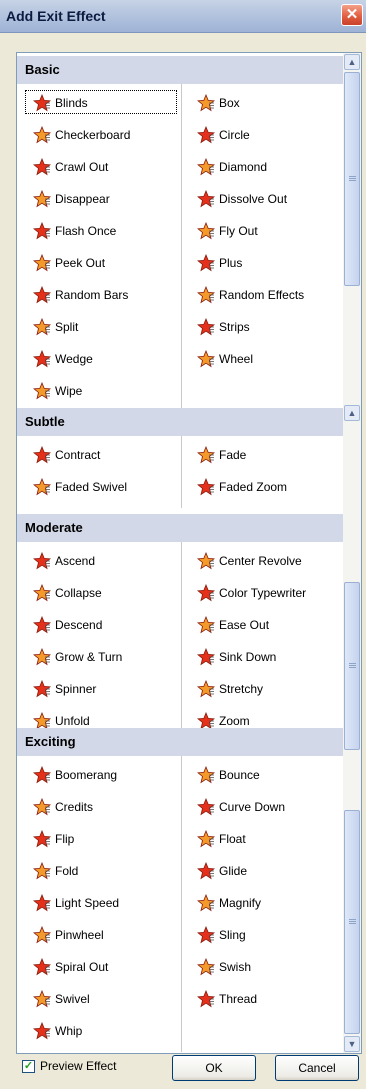 The width and height of the screenshot is (366, 1089). I want to click on close-button: ✕, so click(352, 15).